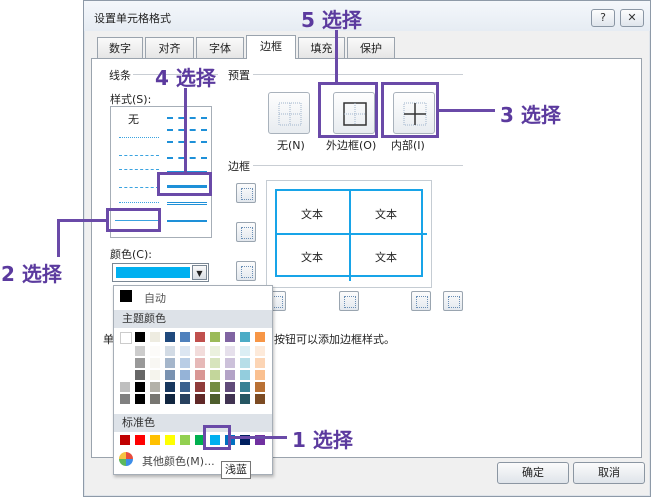 The image size is (657, 501). Describe the element at coordinates (139, 202) in the screenshot. I see `line-style-hair` at that location.